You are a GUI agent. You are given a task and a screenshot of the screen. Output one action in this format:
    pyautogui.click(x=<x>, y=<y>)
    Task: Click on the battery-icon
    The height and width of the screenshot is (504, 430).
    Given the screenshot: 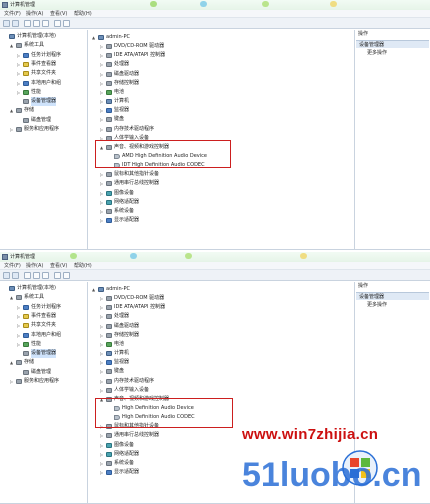 What is the action you would take?
    pyautogui.click(x=109, y=92)
    